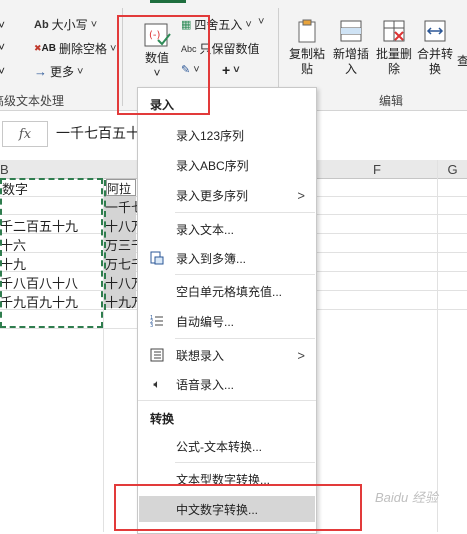 The width and height of the screenshot is (467, 534). I want to click on active-tab-indicator, so click(168, 1).